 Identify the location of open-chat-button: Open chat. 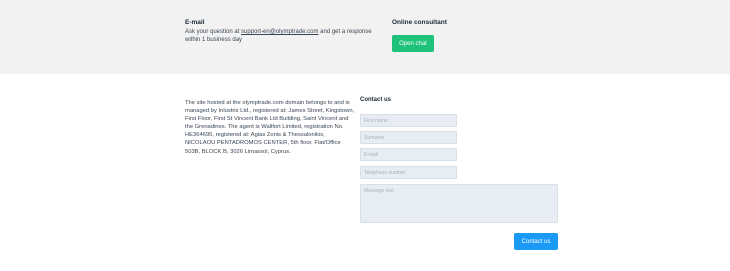
(413, 43).